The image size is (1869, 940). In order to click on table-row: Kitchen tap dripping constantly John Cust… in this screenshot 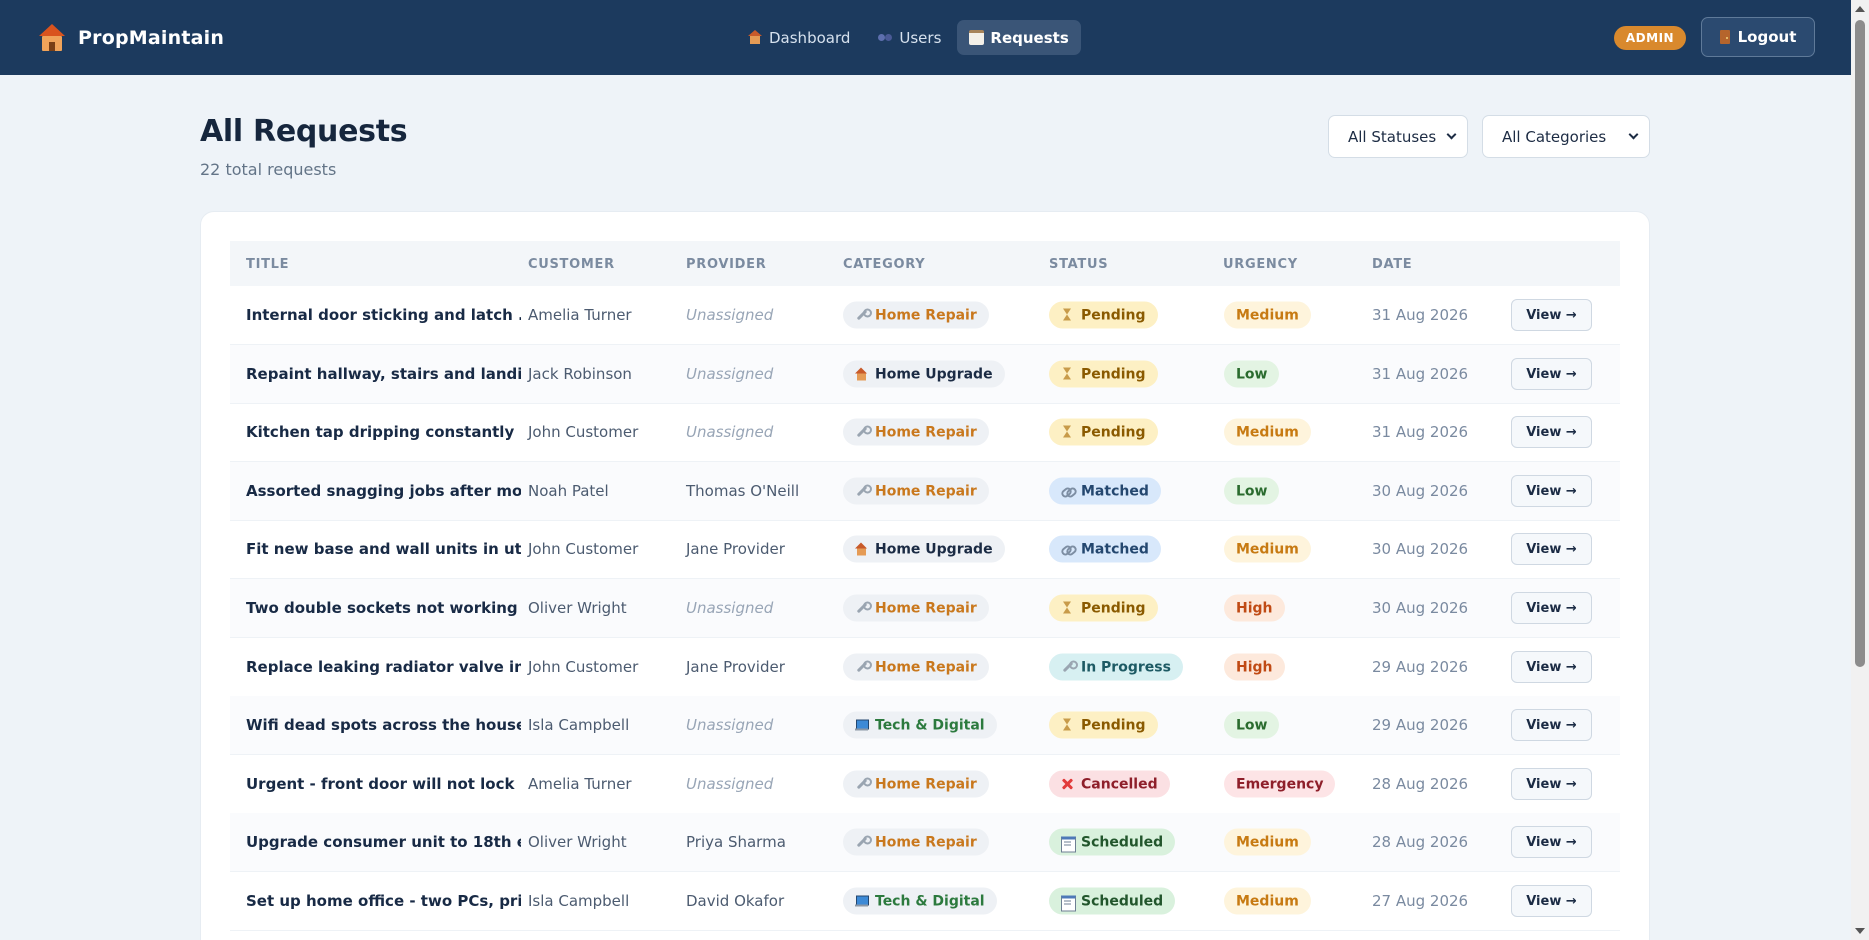, I will do `click(925, 432)`.